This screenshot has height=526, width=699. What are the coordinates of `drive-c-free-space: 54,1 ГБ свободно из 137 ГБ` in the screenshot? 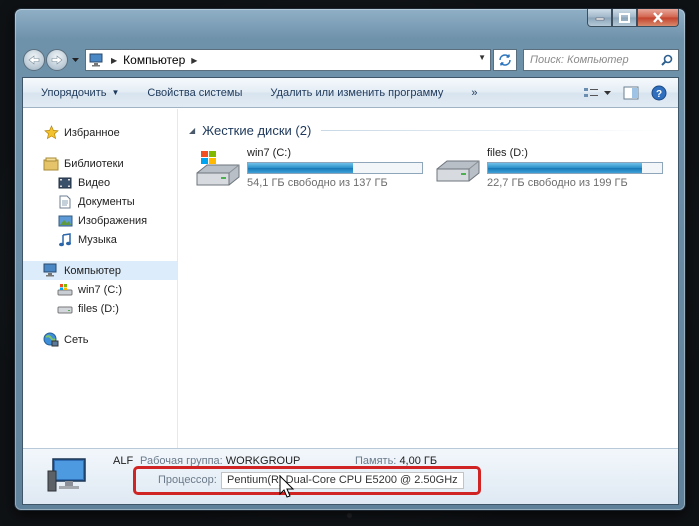 It's located at (317, 183).